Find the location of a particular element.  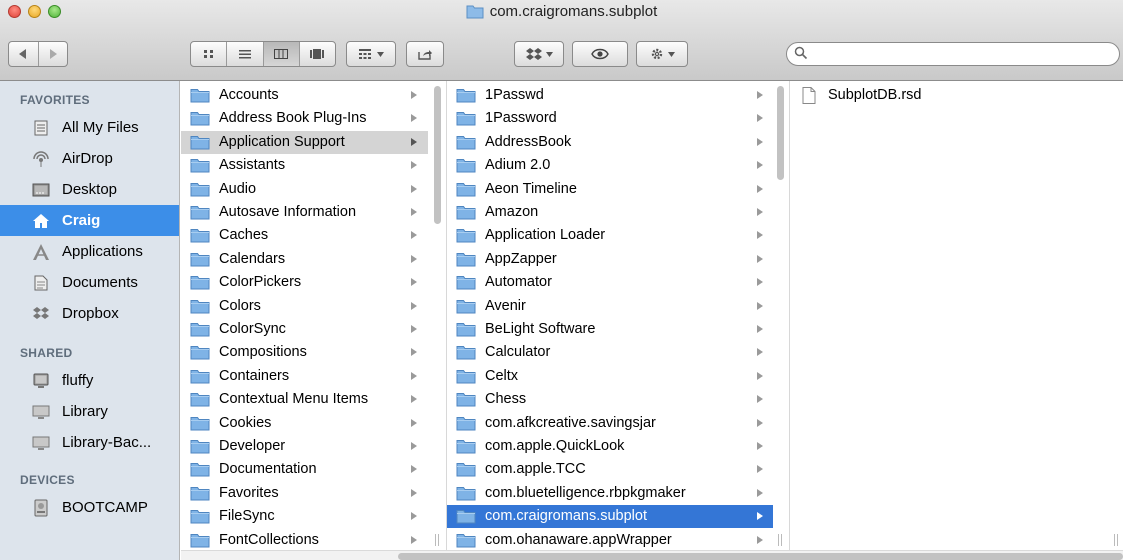

folder-row: Compositions is located at coordinates (304, 352).